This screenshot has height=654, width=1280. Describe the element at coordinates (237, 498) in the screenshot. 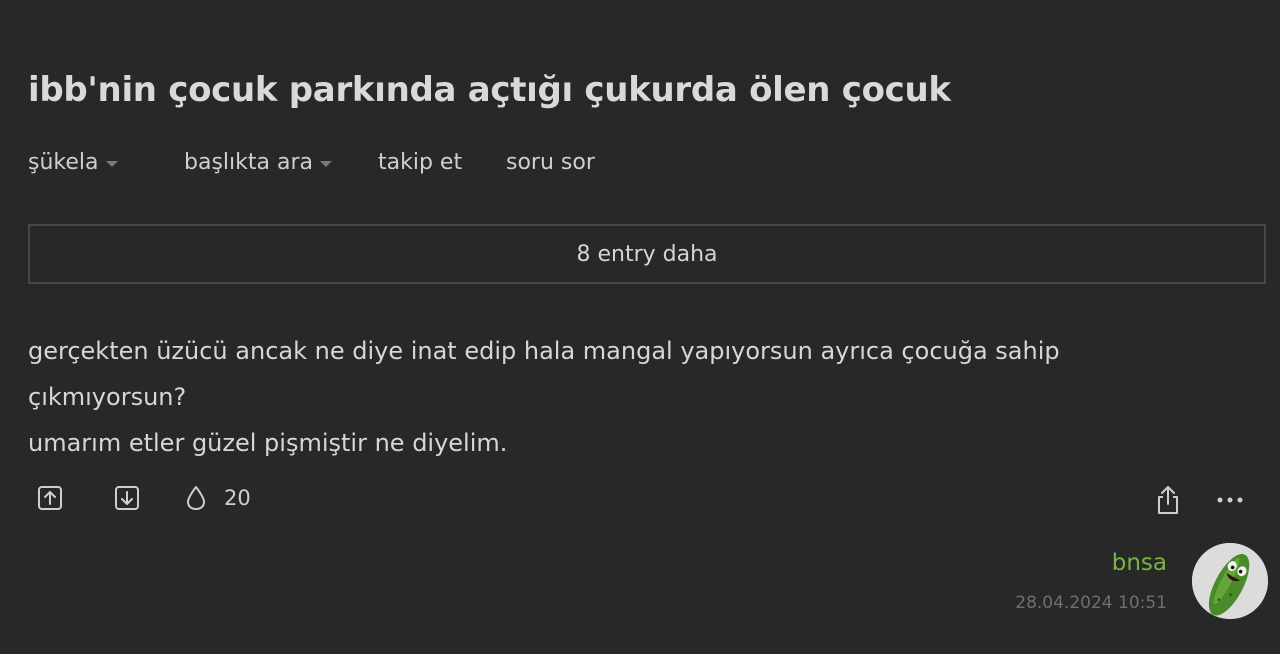

I see `favorite-count: 20` at that location.